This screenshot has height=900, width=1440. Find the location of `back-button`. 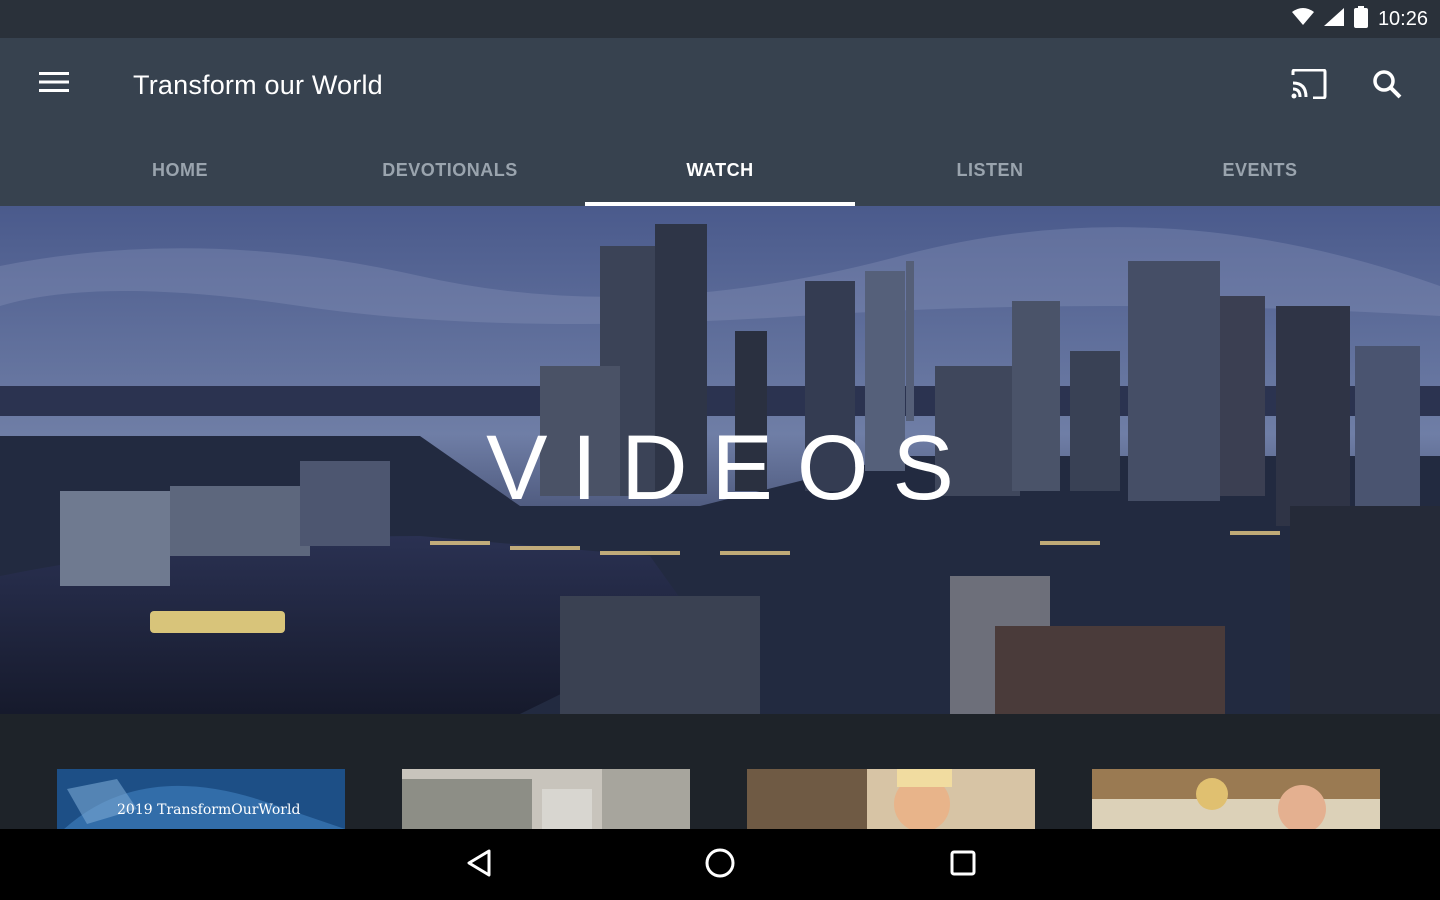

back-button is located at coordinates (479, 865).